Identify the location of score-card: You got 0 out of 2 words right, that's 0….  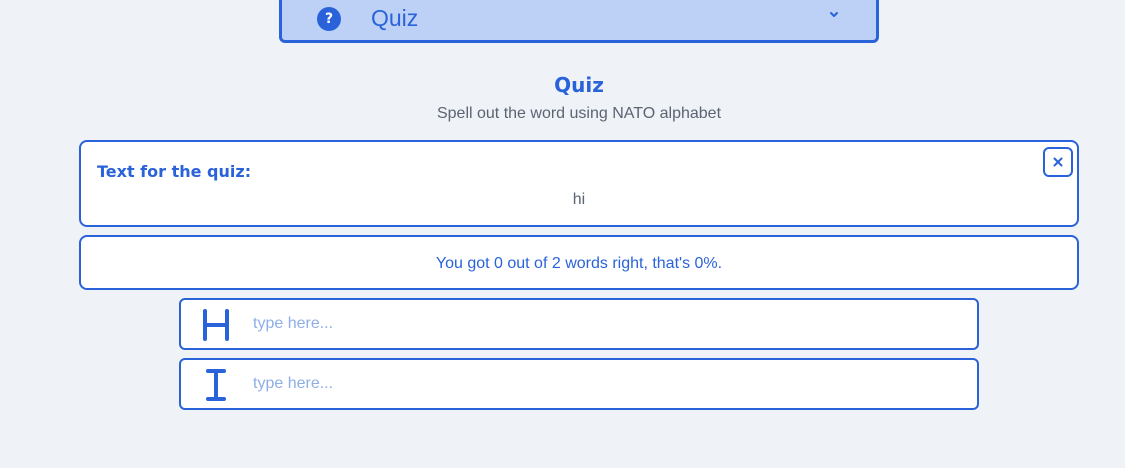
(579, 262).